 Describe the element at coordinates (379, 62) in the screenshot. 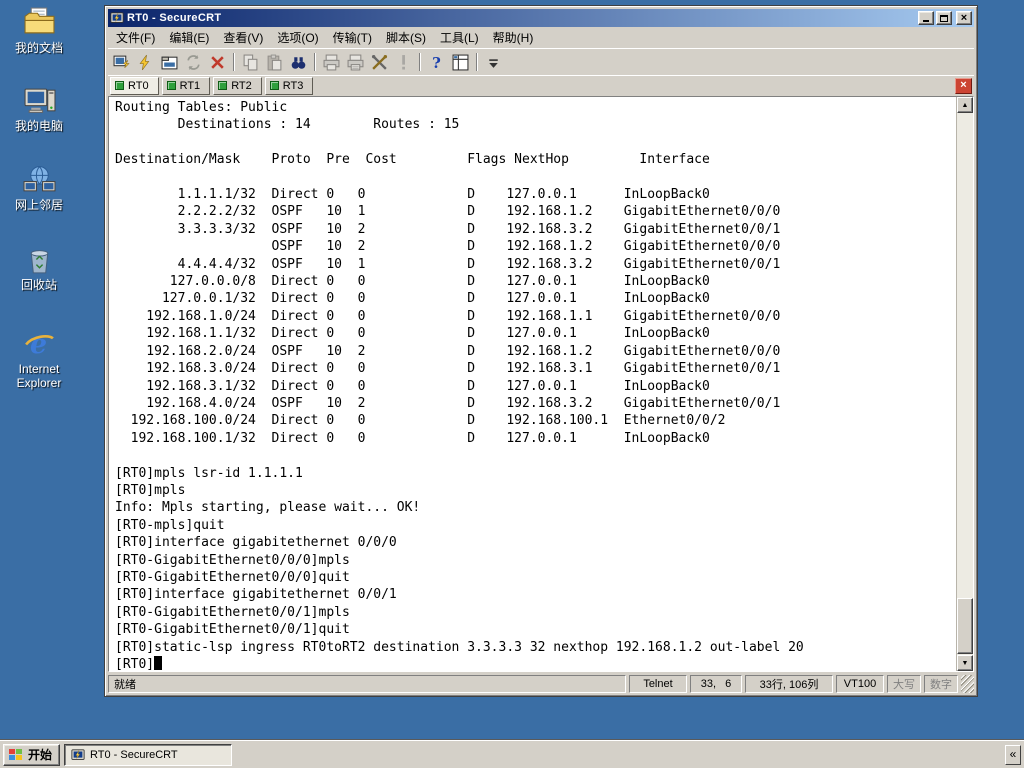

I see `session-options-button` at that location.